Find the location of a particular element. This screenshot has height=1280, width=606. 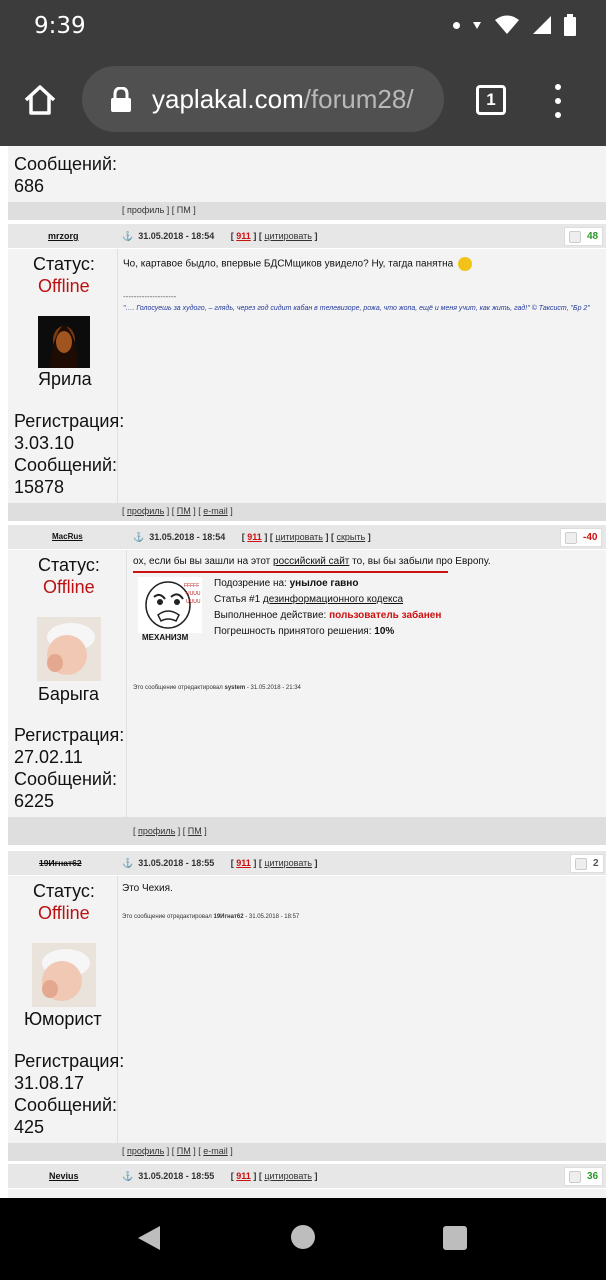

messages-count: 425 is located at coordinates (29, 1127).